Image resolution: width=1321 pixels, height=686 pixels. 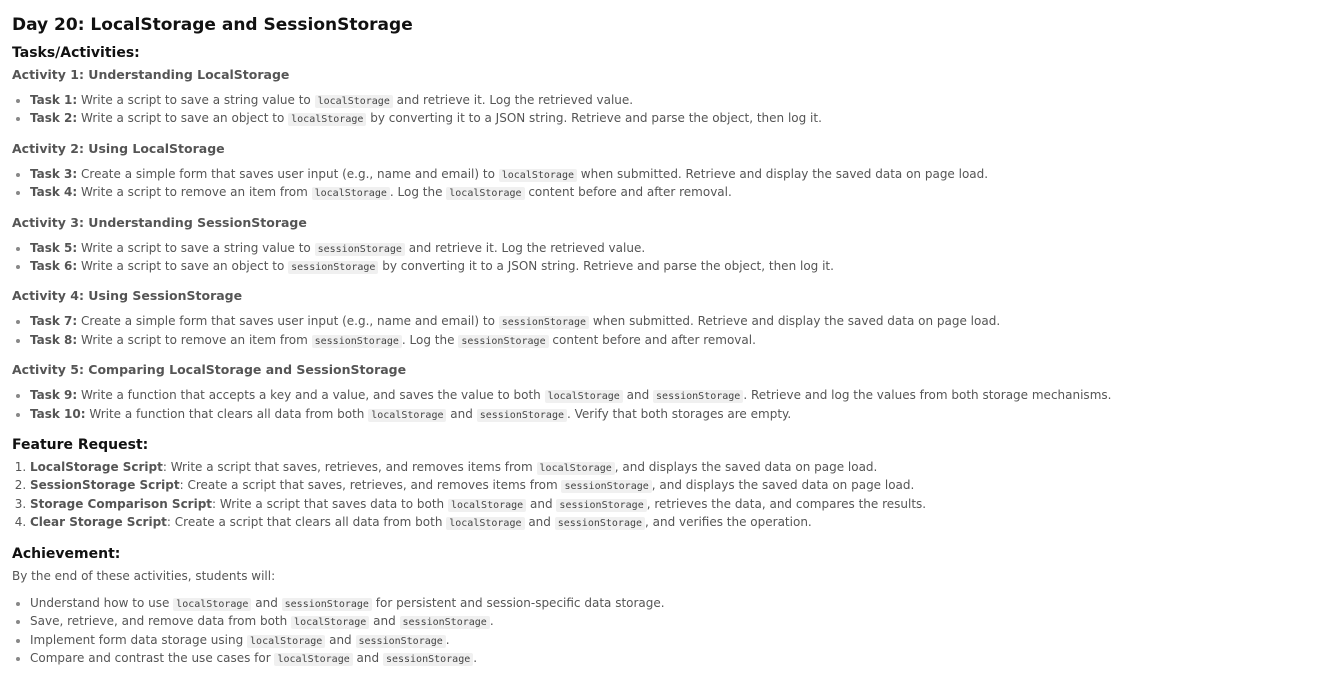 I want to click on activity-heading: Activity 1: Understanding LocalStorage, so click(x=151, y=74).